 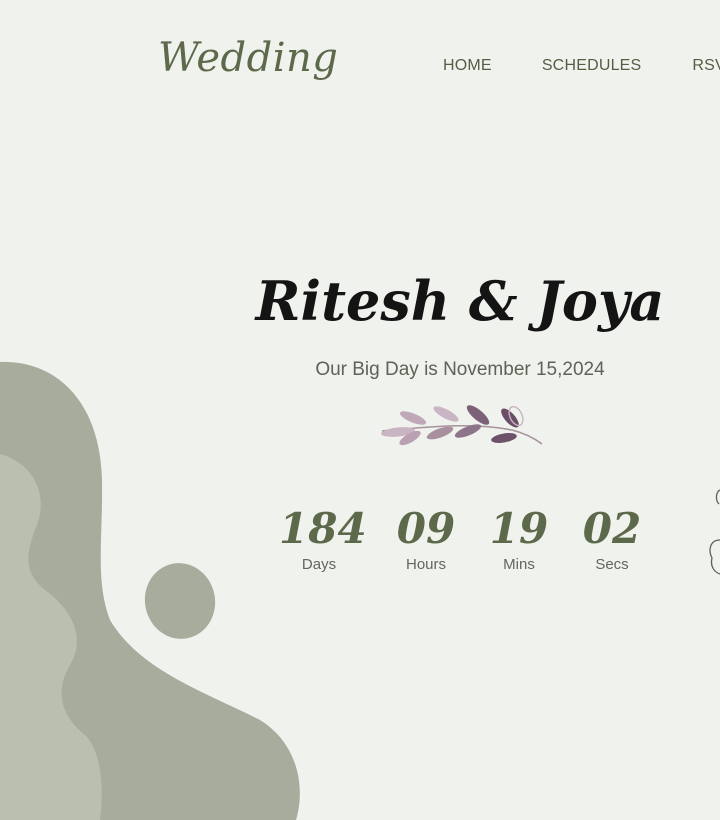 What do you see at coordinates (467, 66) in the screenshot?
I see `nav-home-link: HOME` at bounding box center [467, 66].